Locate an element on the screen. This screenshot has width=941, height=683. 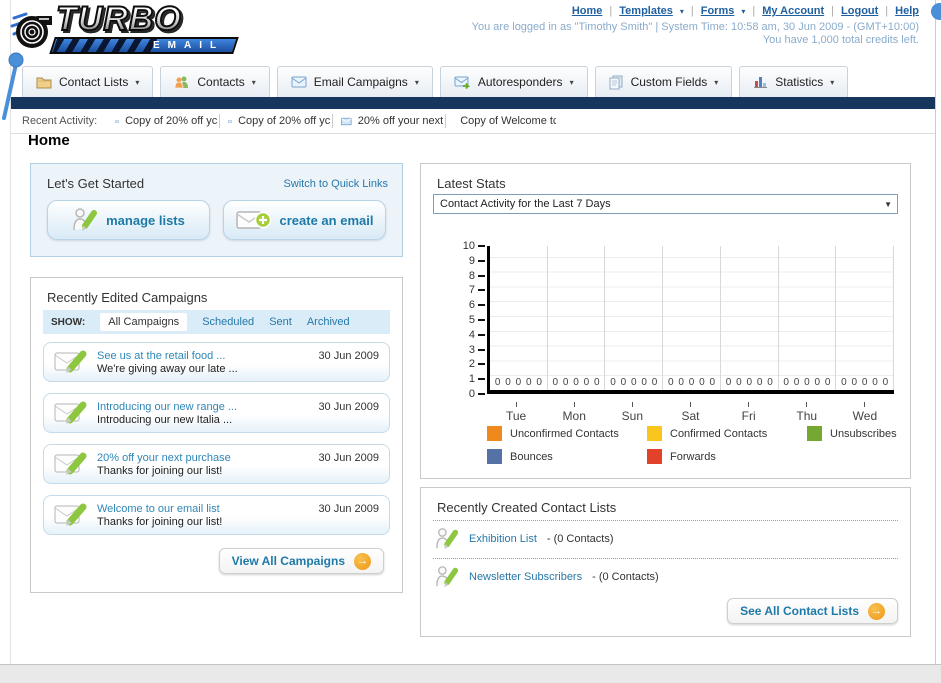
switch-to-quick-links: Switch to Quick Links is located at coordinates (335, 184).